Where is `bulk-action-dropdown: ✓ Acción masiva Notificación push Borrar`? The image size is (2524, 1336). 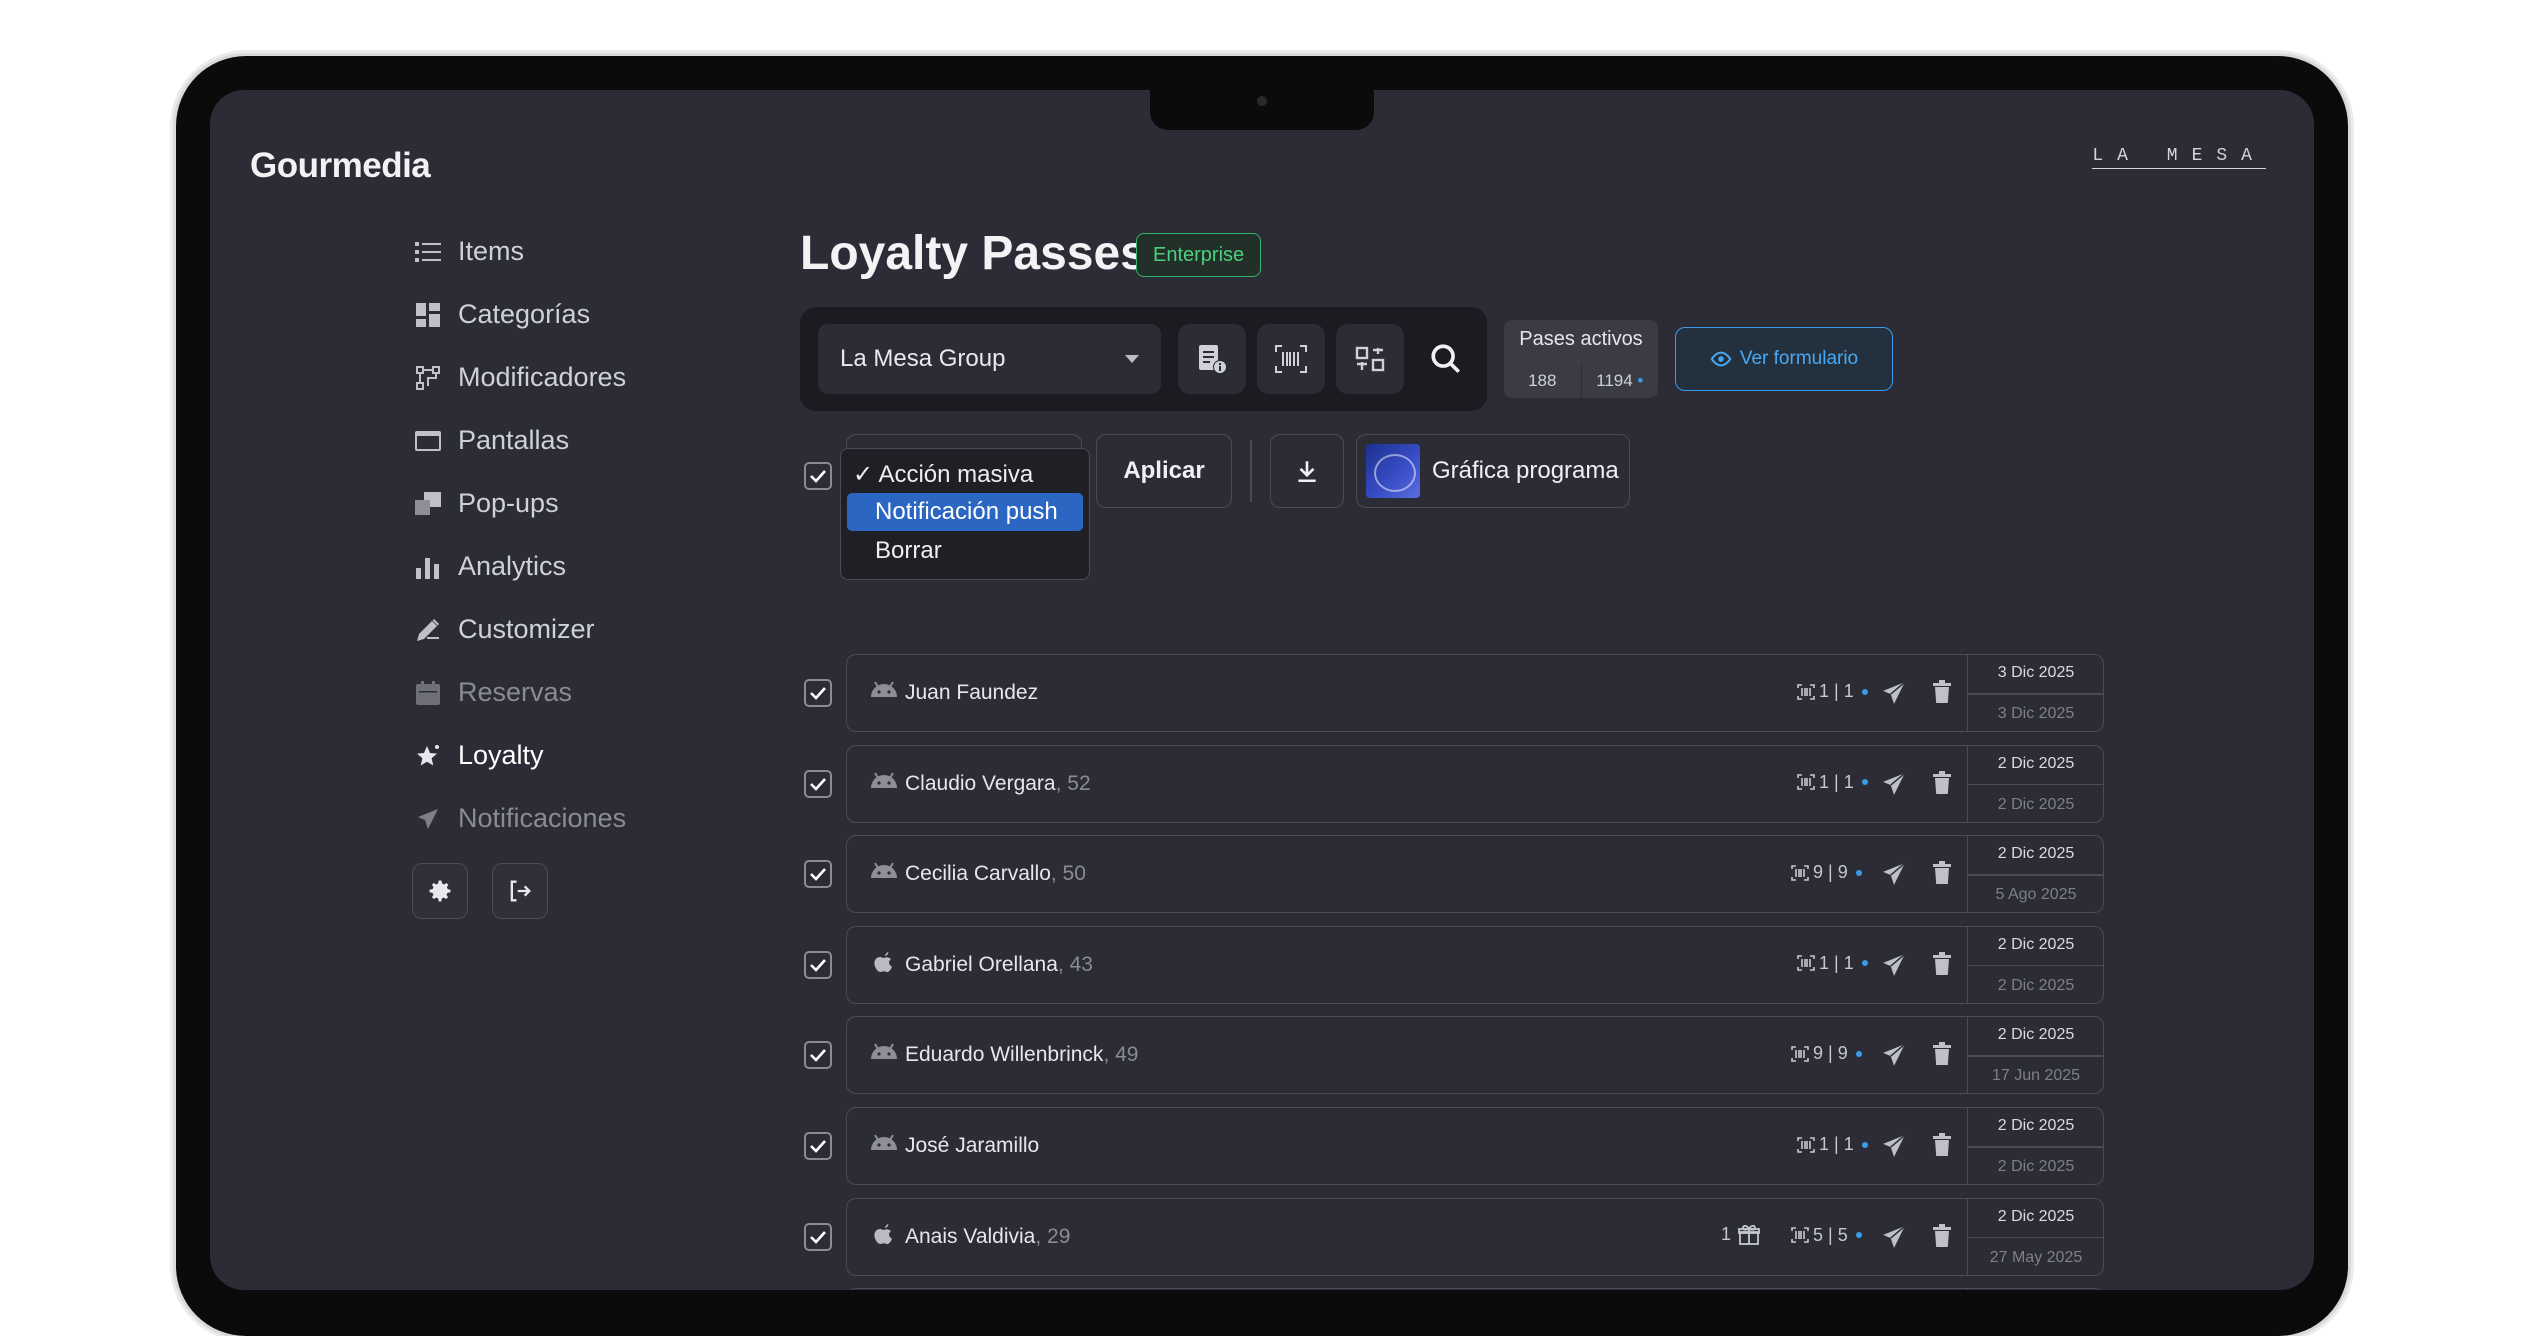 bulk-action-dropdown: ✓ Acción masiva Notificación push Borrar is located at coordinates (965, 514).